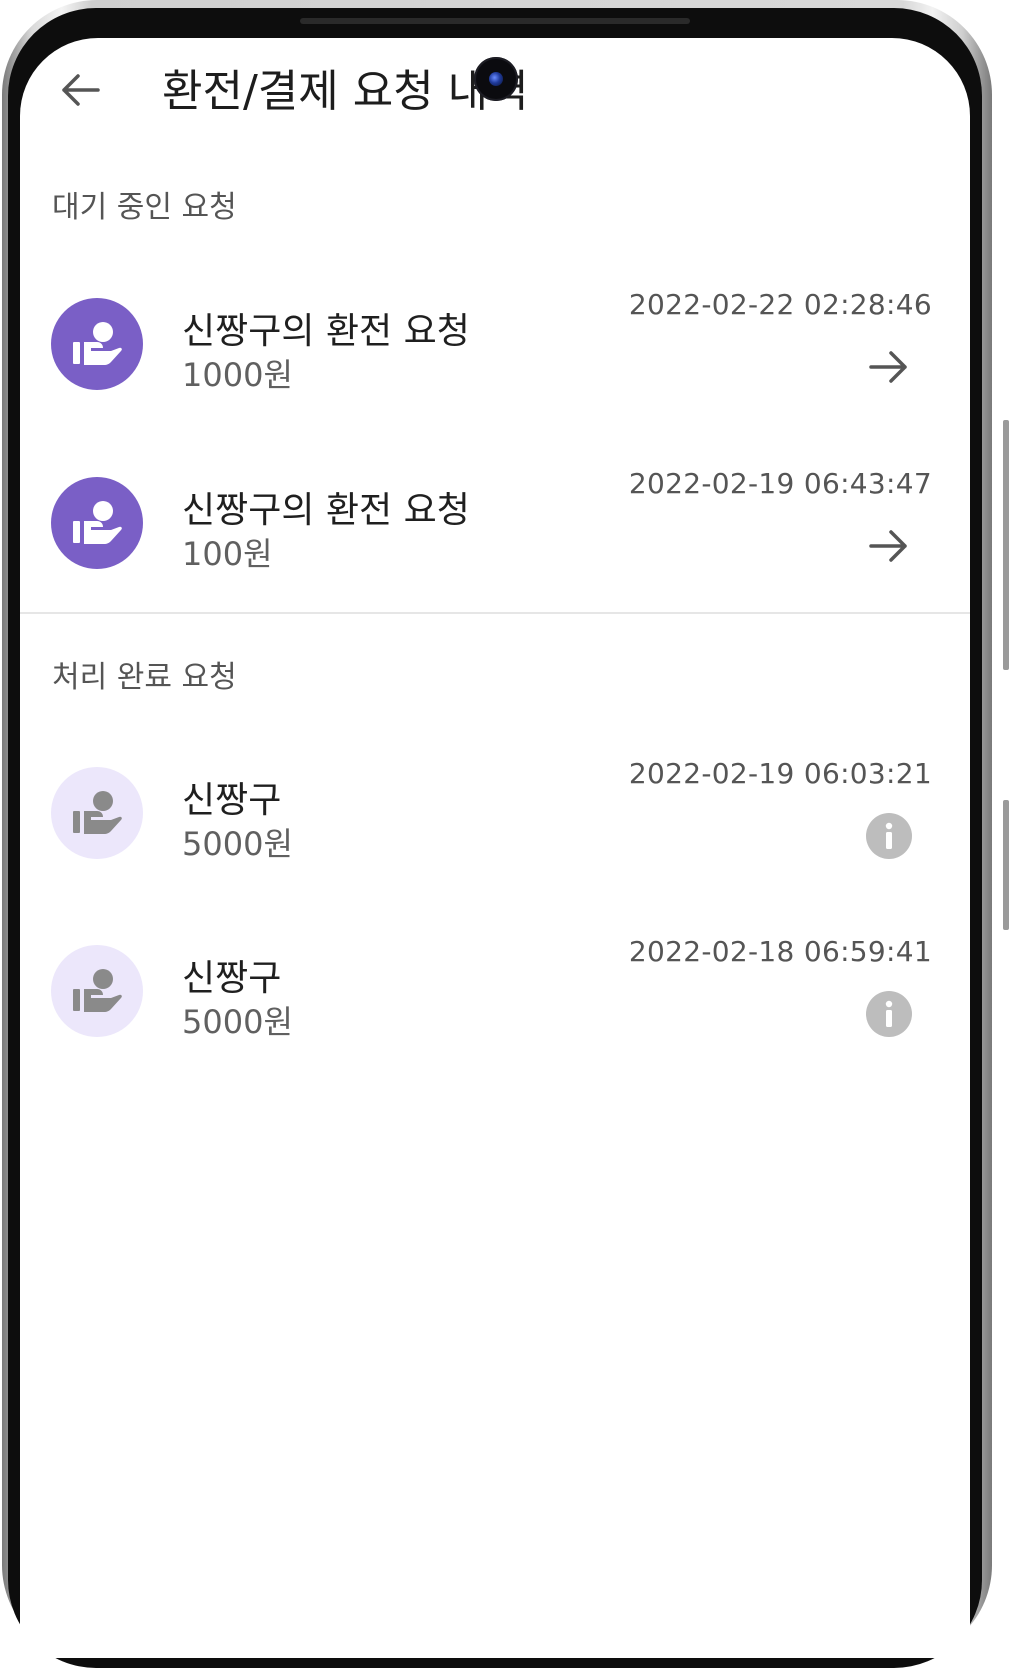 Image resolution: width=1011 pixels, height=1668 pixels. What do you see at coordinates (495, 521) in the screenshot?
I see `pending-request-item: 신짱구의 환전 요청 100원 2022-02-19 06:43:47` at bounding box center [495, 521].